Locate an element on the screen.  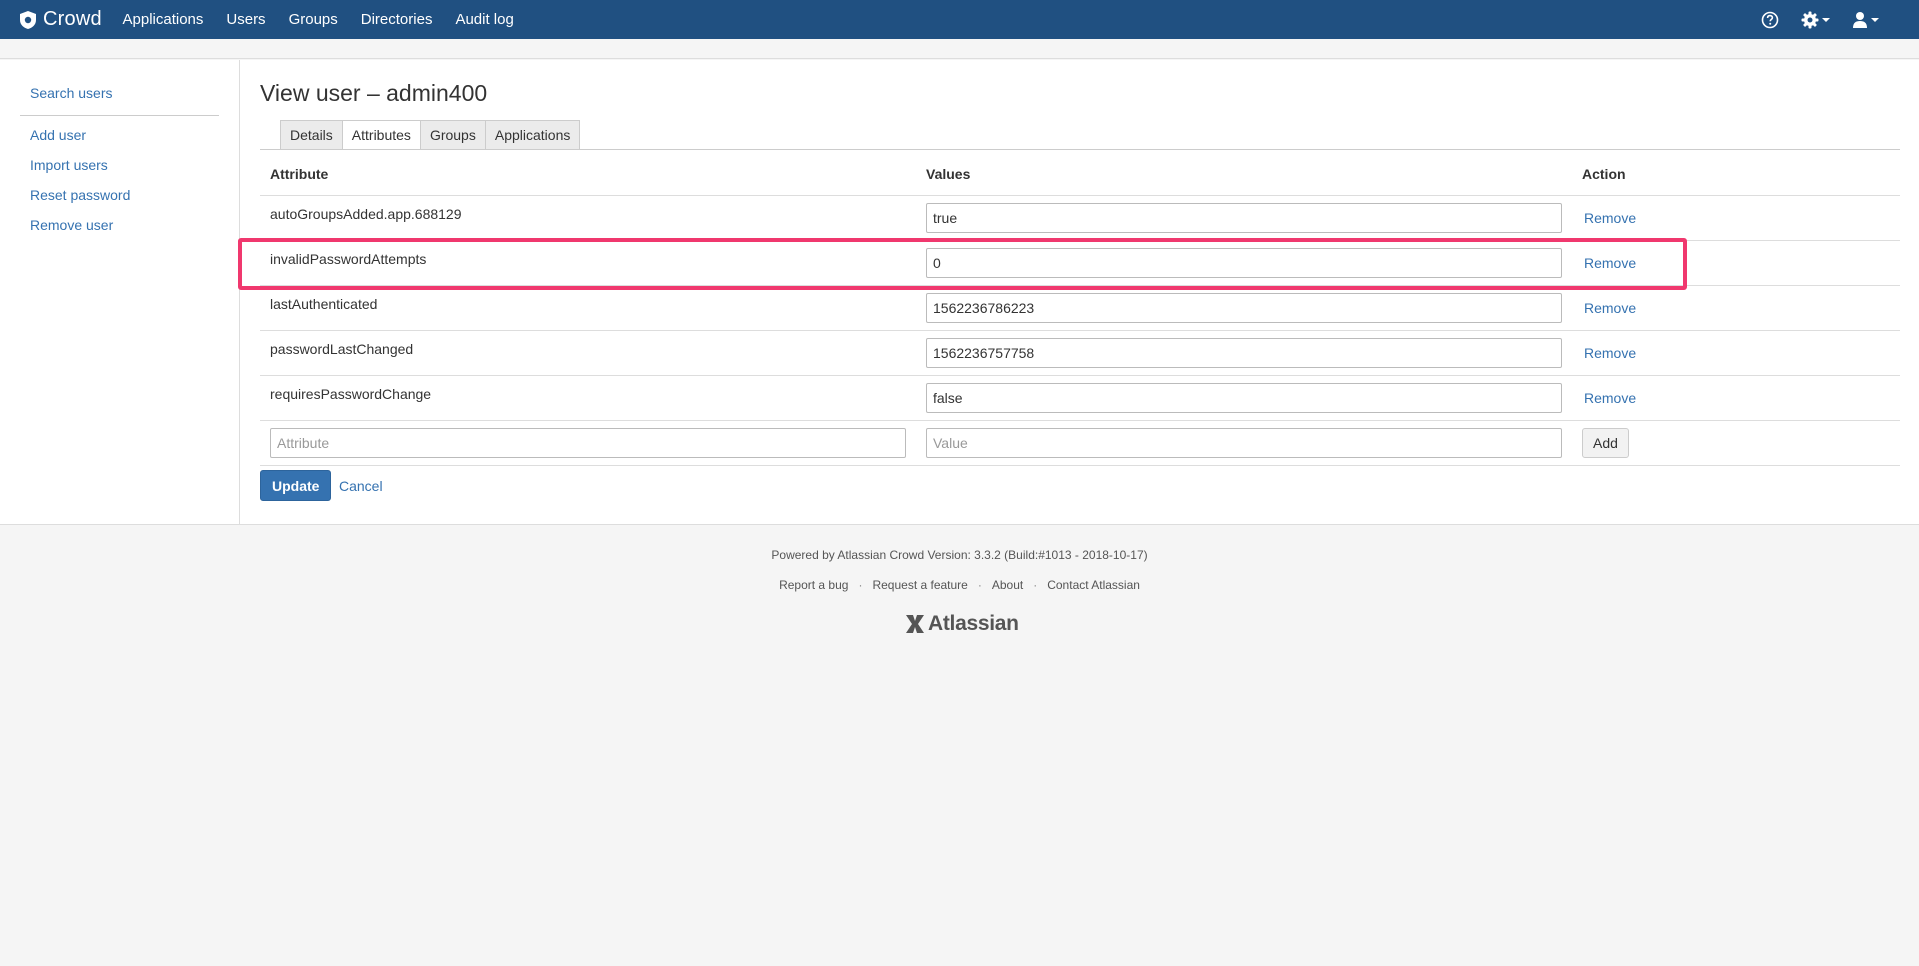
column-header-action: Action is located at coordinates (1604, 174).